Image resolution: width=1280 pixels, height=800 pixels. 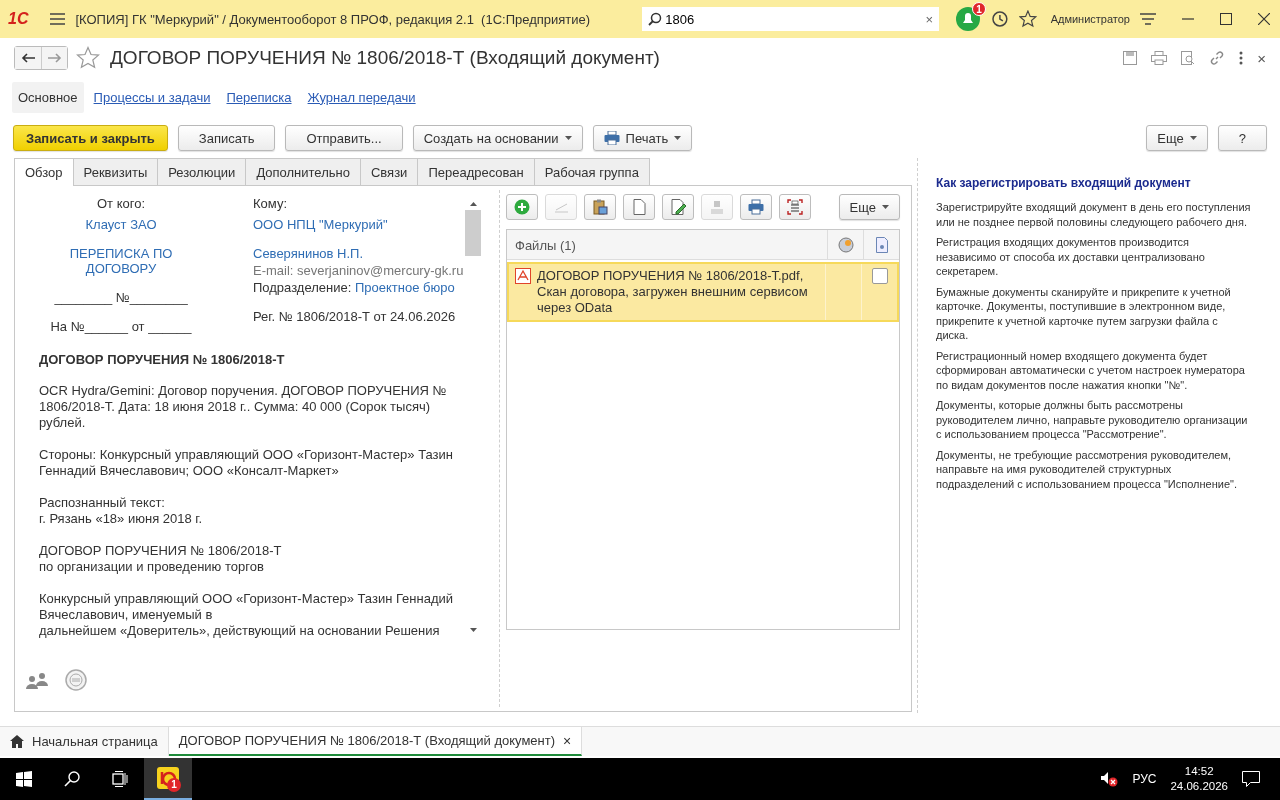 What do you see at coordinates (1092, 420) in the screenshot?
I see `help-paragraph: Документы, которые должны быть рассмотрены руководителем лично, направьте руководителю организации с использованием процесса "Рассмотрение".` at bounding box center [1092, 420].